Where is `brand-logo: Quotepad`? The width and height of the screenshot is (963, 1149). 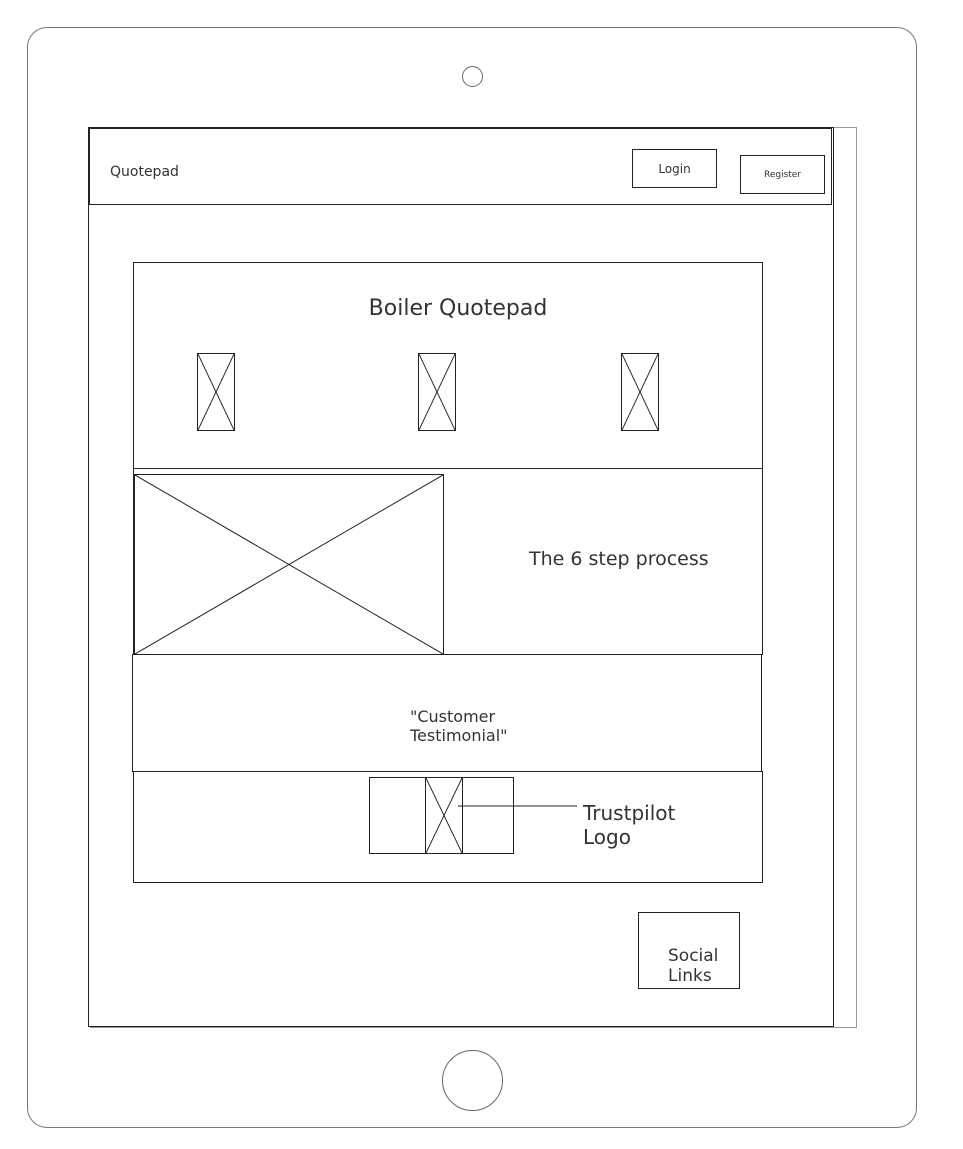
brand-logo: Quotepad is located at coordinates (144, 172).